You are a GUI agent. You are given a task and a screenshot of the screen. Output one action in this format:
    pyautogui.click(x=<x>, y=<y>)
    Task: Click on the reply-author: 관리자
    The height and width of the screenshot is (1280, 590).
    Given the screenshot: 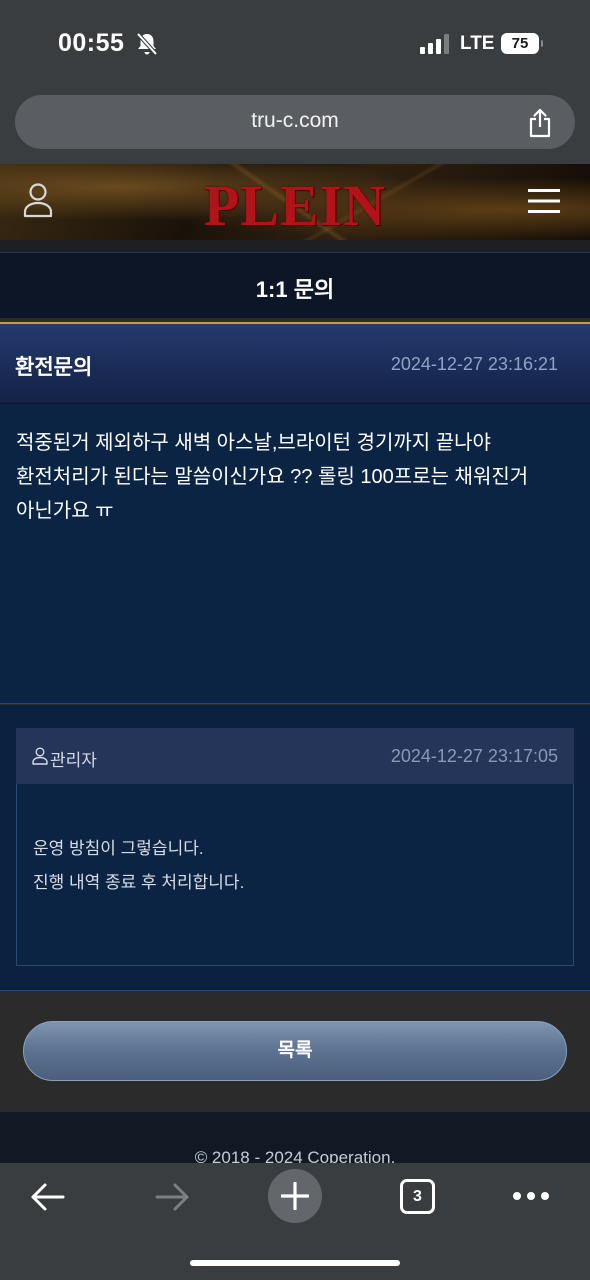 What is the action you would take?
    pyautogui.click(x=73, y=760)
    